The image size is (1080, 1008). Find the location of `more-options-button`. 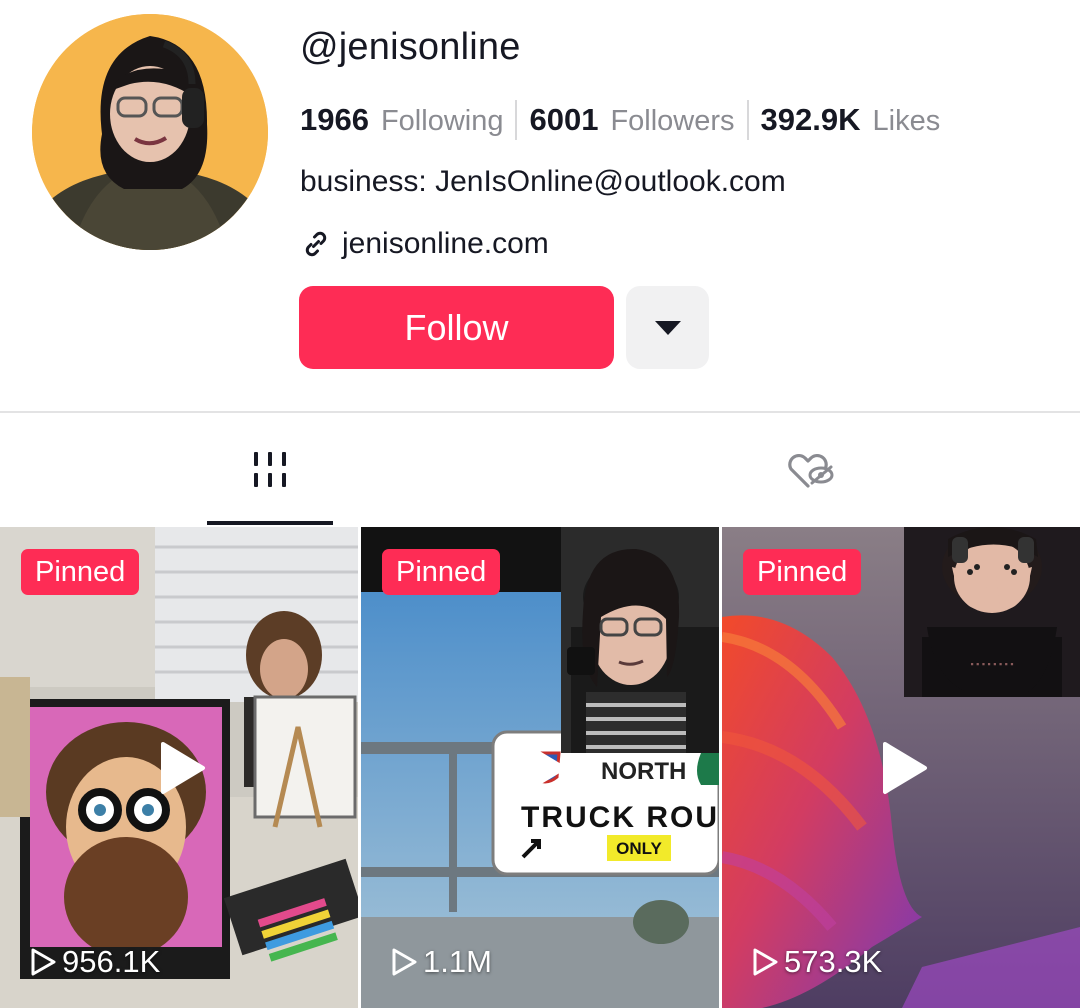

more-options-button is located at coordinates (667, 327).